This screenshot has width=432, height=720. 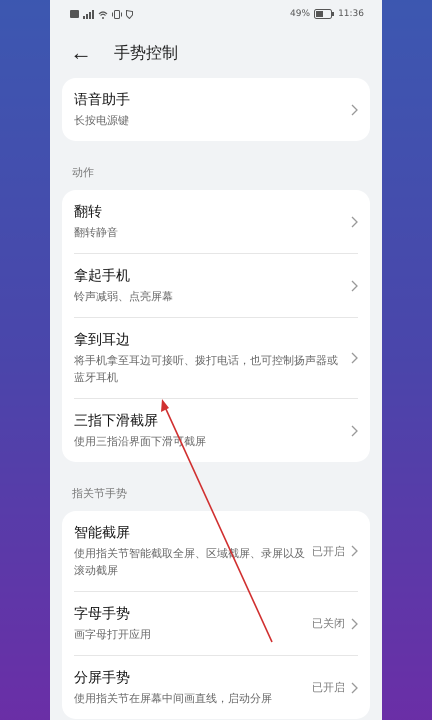 I want to click on shield-icon, so click(x=129, y=14).